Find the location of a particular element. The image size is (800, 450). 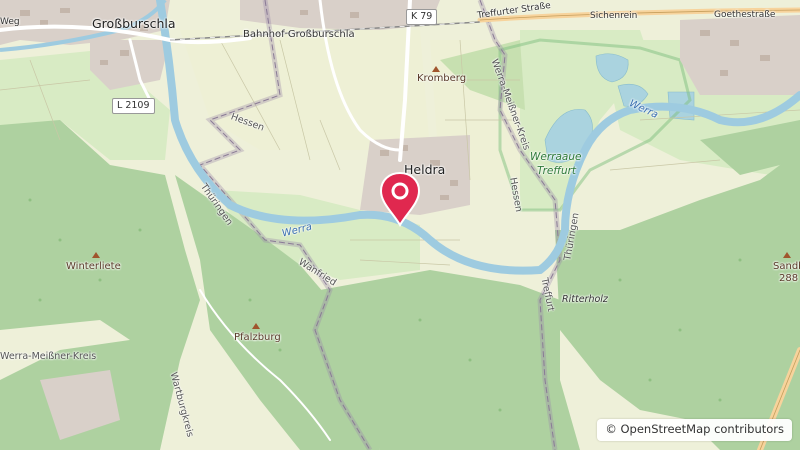

peak-icon-pfalzburg is located at coordinates (256, 326).